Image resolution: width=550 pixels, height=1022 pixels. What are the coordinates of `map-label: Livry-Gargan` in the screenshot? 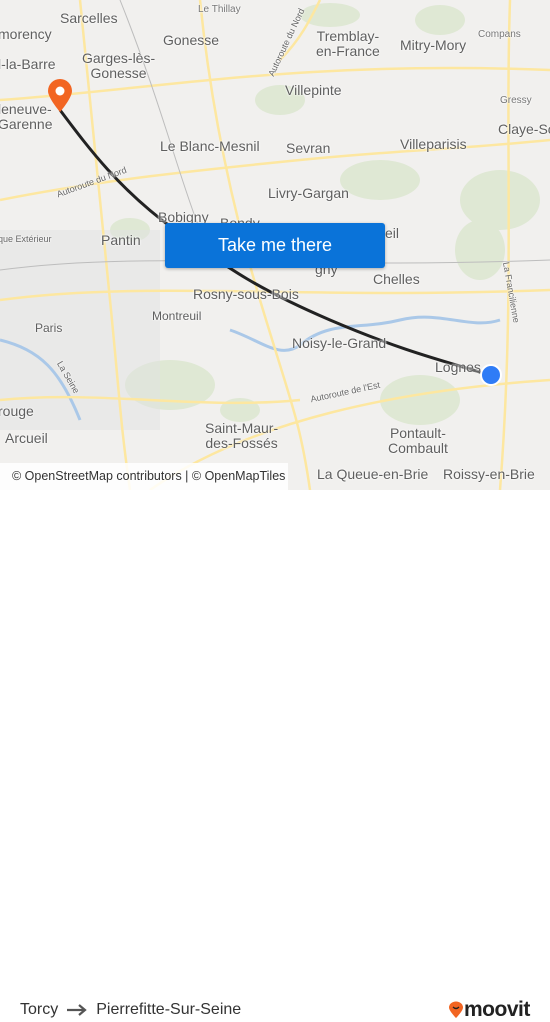 It's located at (308, 193).